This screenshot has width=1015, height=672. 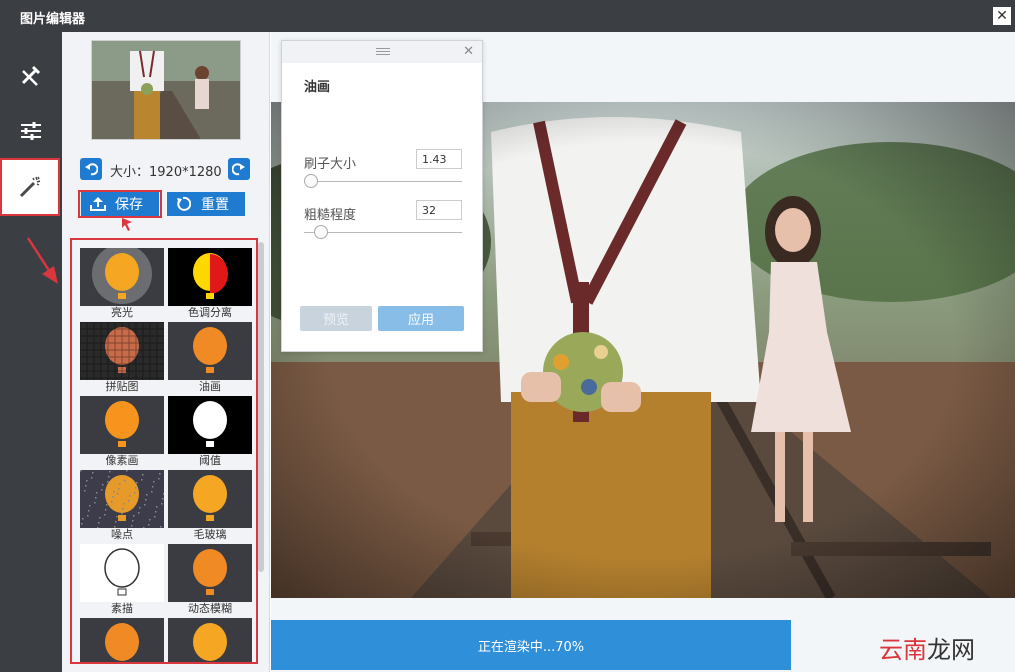 I want to click on filter-item: 像素画, so click(x=122, y=433).